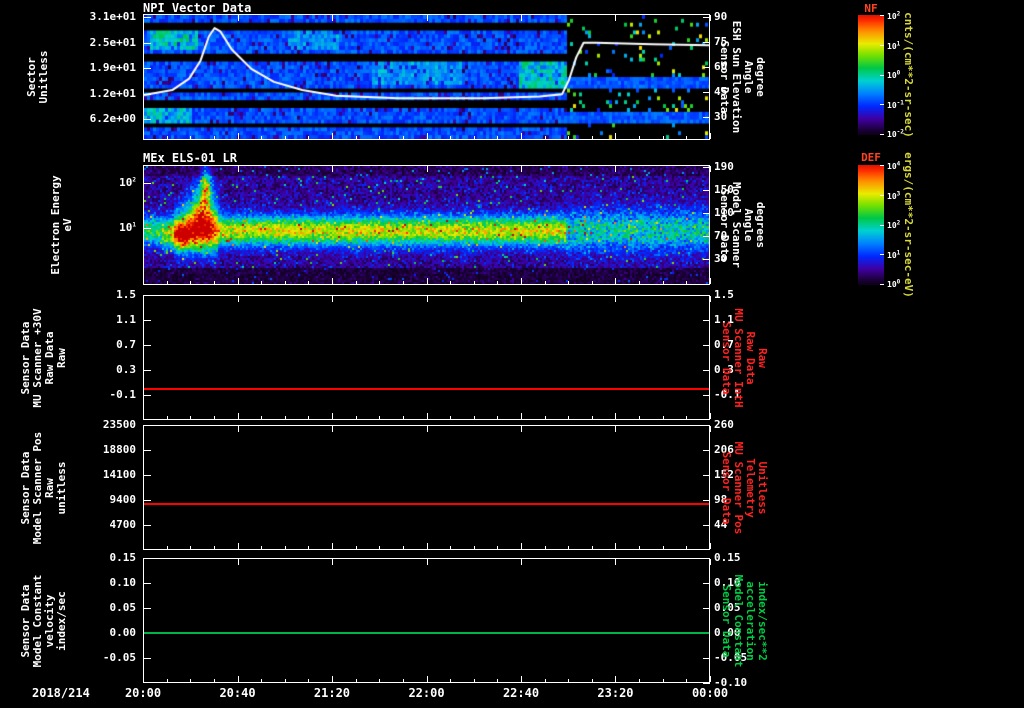  I want to click on axis-title-line: index/sec, so click(61, 620).